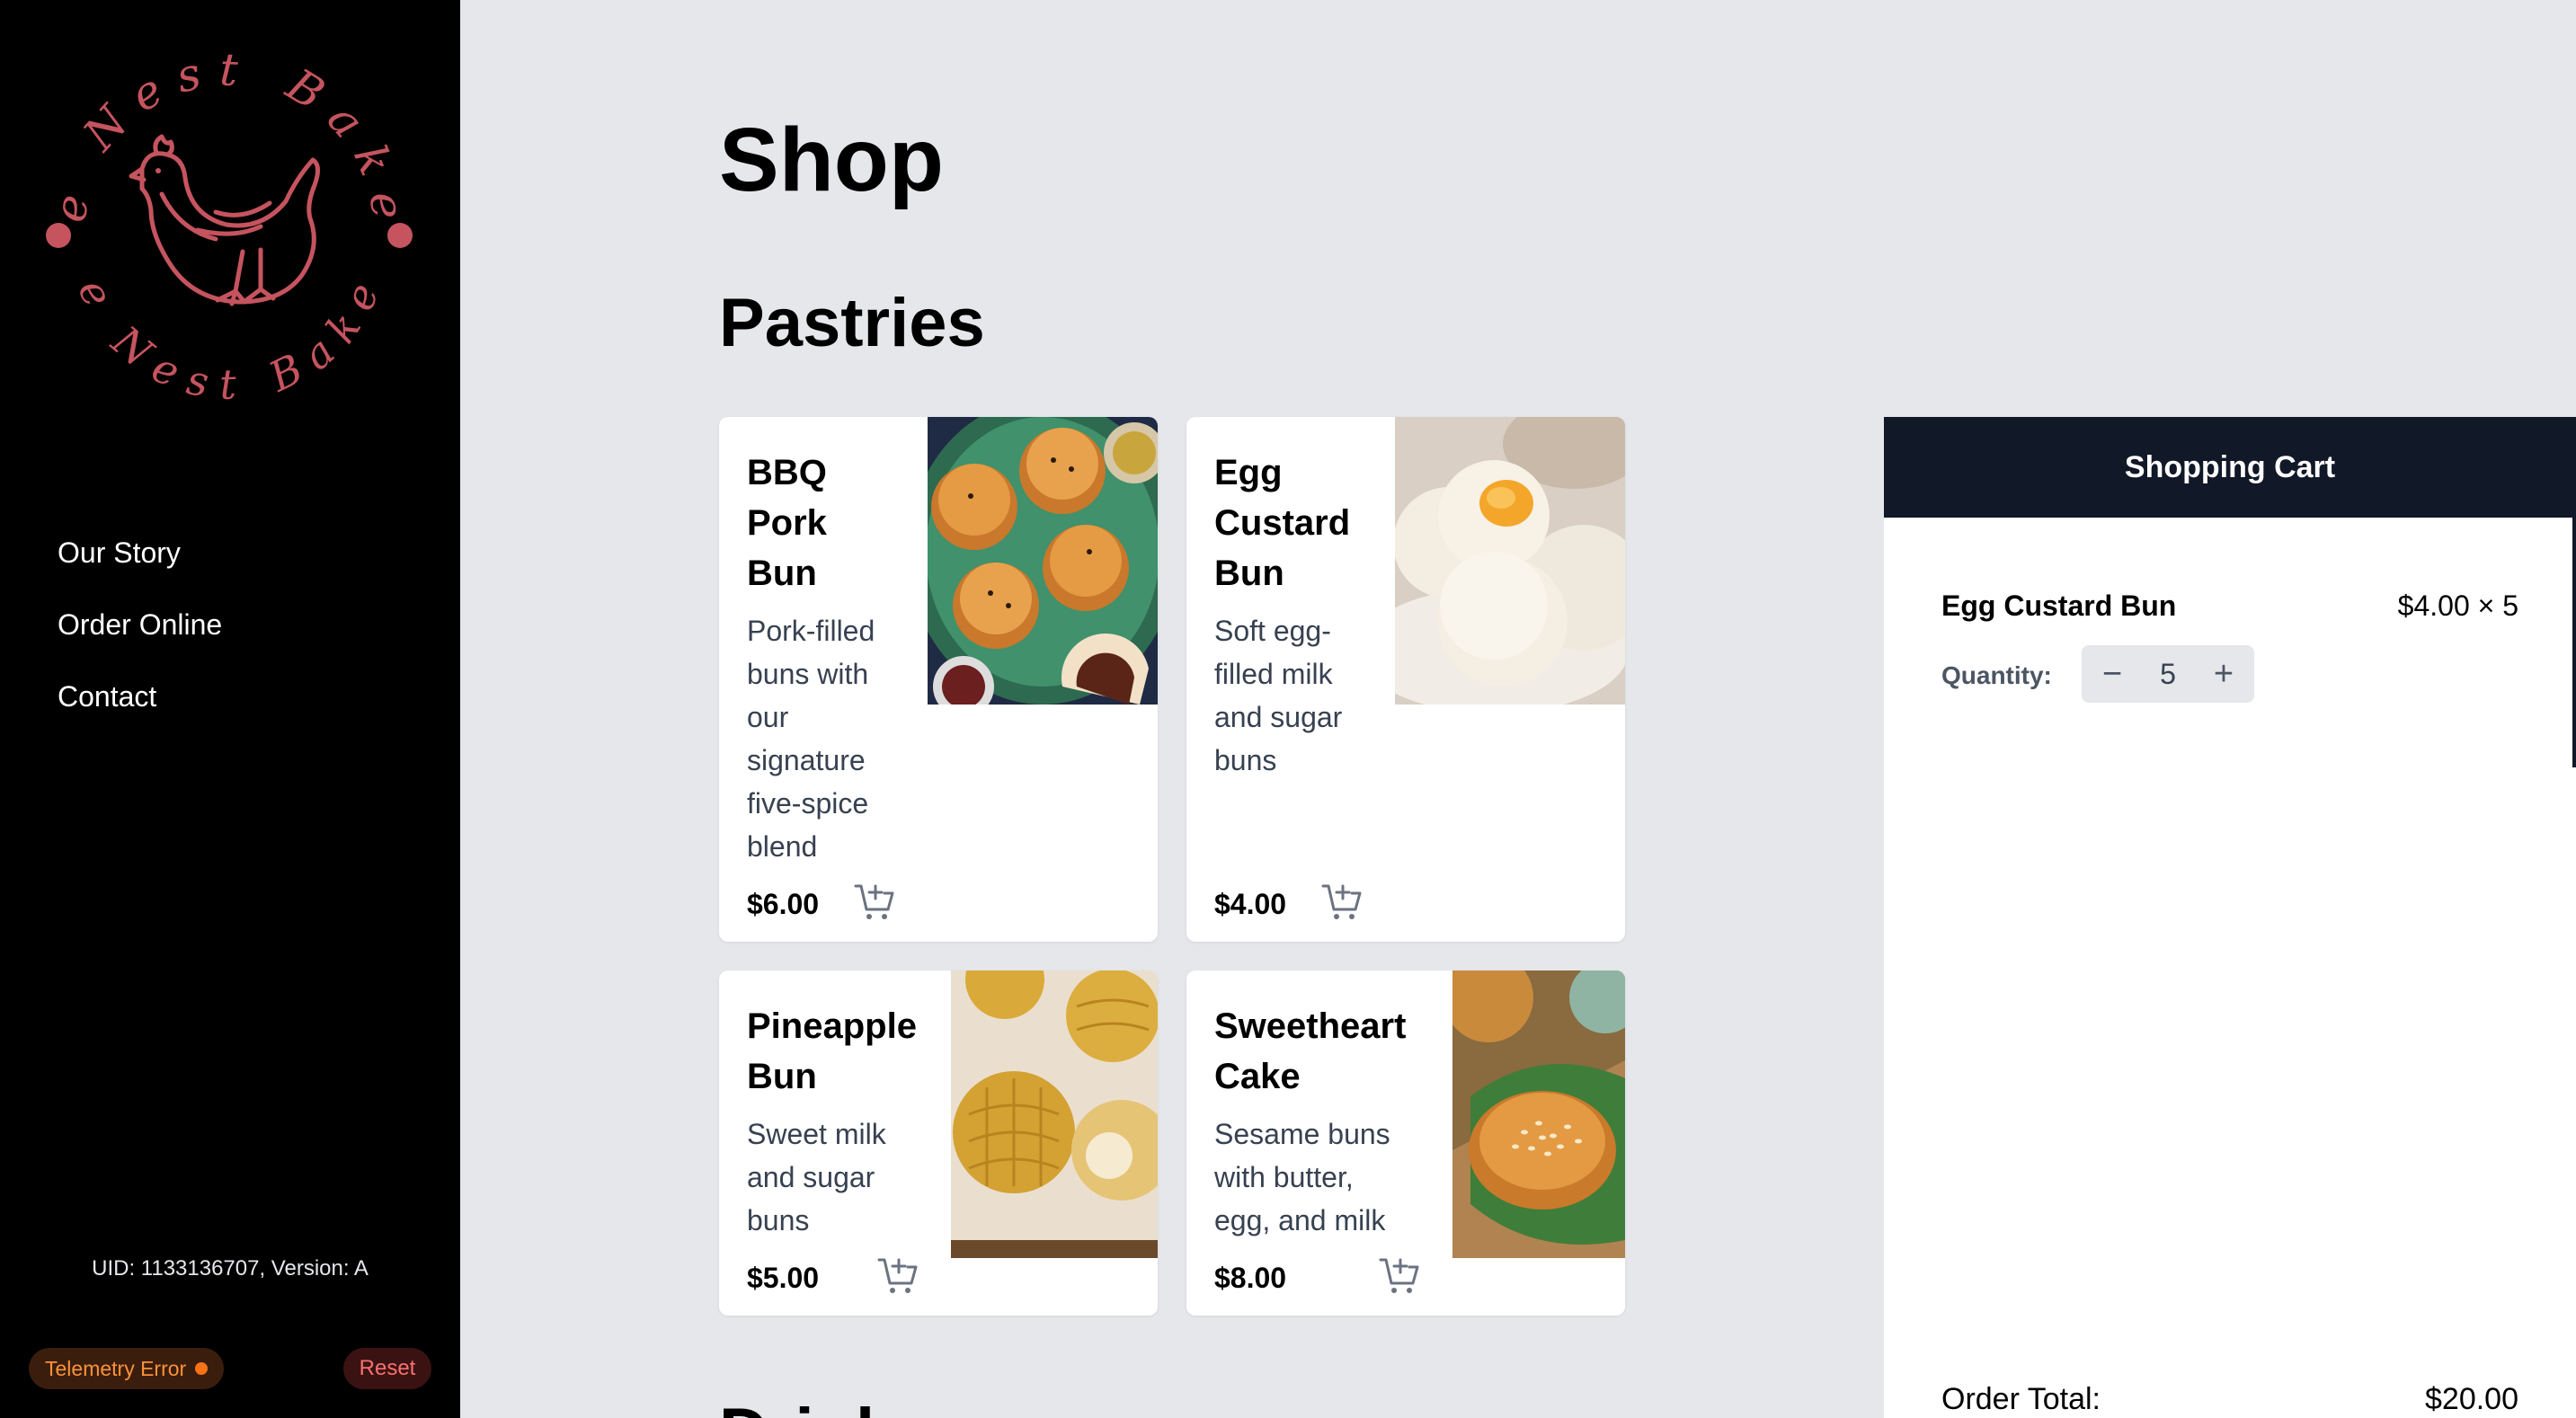 Image resolution: width=2576 pixels, height=1418 pixels. I want to click on quantity-label: Quantity:, so click(1996, 675).